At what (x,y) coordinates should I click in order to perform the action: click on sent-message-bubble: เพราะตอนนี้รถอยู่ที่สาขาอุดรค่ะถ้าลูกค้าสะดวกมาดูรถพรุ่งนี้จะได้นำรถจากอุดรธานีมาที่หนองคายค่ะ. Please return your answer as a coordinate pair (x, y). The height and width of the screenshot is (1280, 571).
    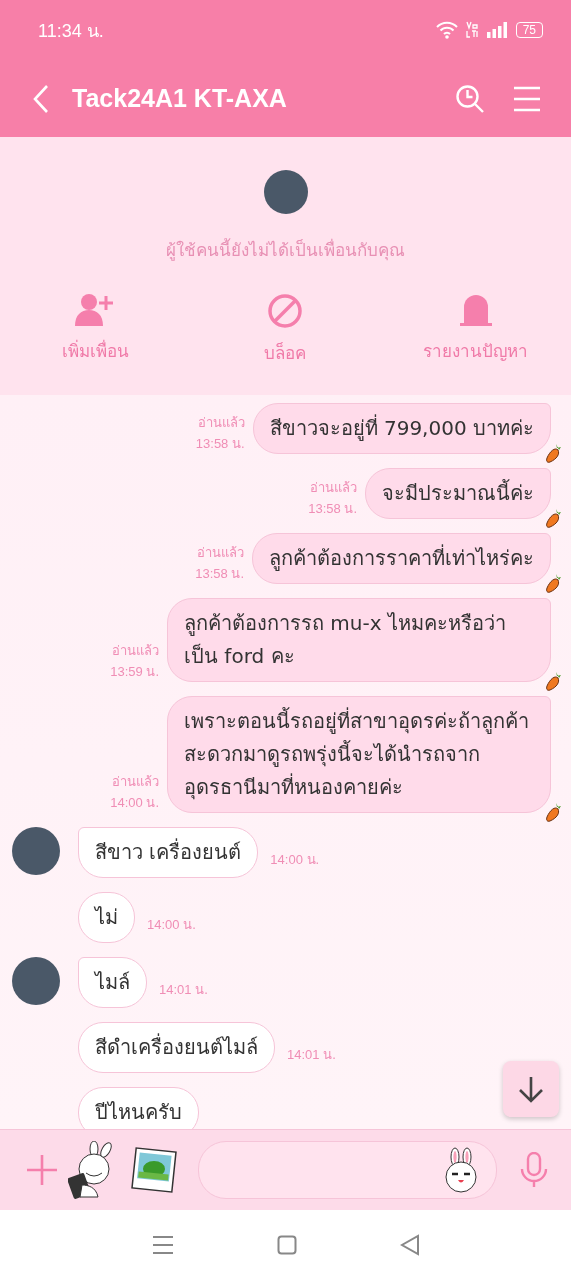
    Looking at the image, I should click on (359, 754).